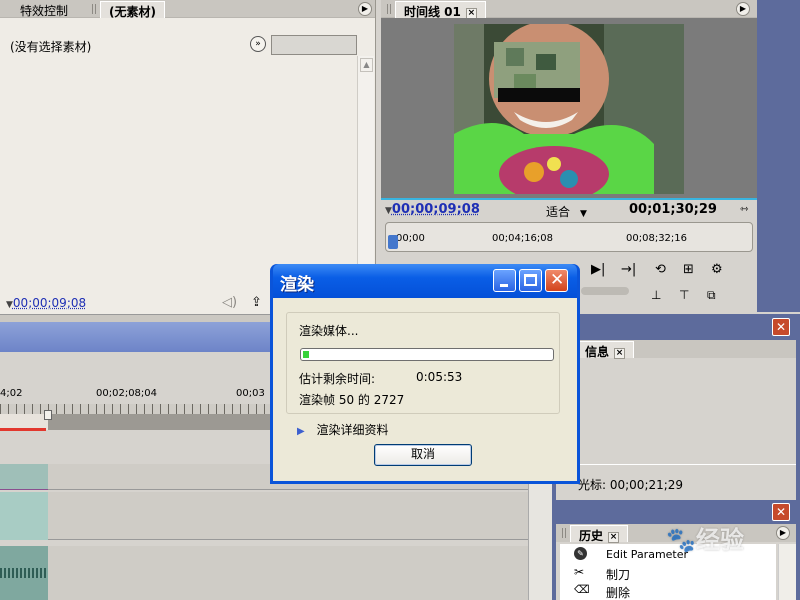 Image resolution: width=800 pixels, height=600 pixels. I want to click on program-monitor-view, so click(569, 108).